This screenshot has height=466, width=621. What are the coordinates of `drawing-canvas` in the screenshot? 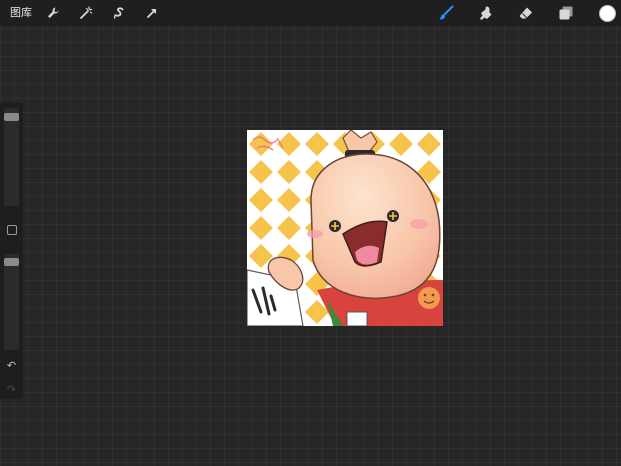 It's located at (345, 228).